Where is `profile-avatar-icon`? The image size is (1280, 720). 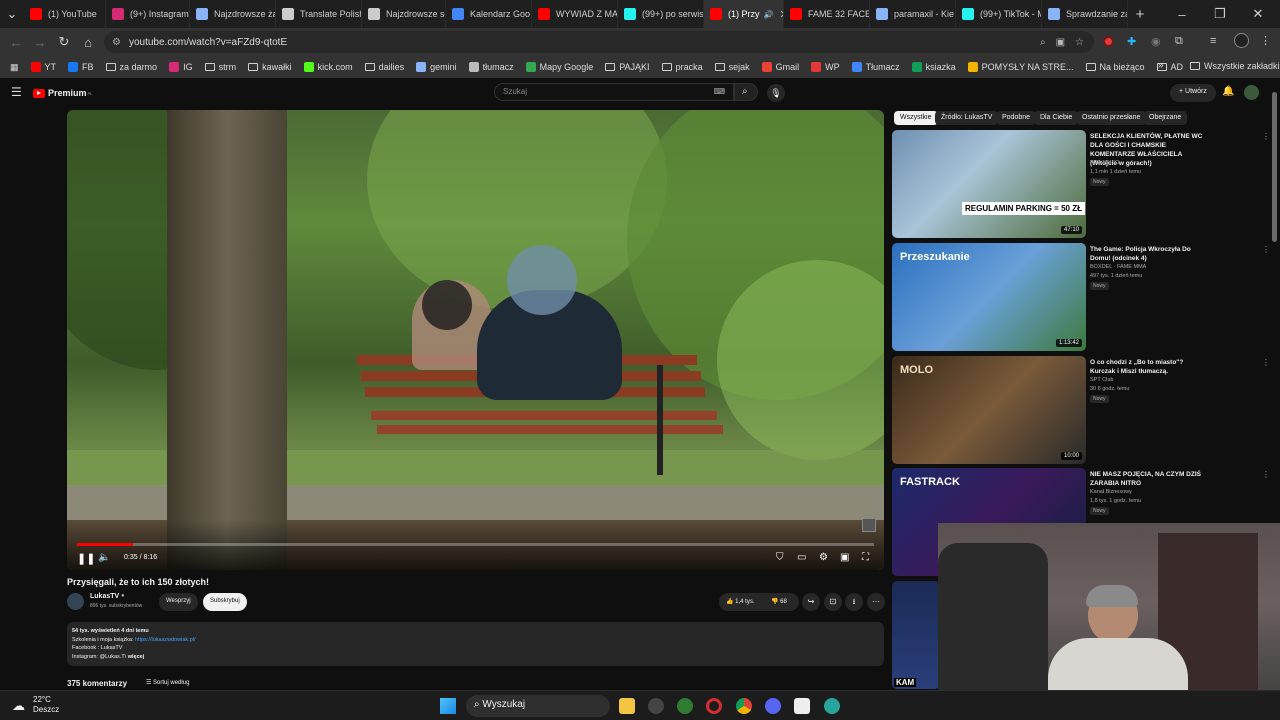
profile-avatar-icon is located at coordinates (1241, 40).